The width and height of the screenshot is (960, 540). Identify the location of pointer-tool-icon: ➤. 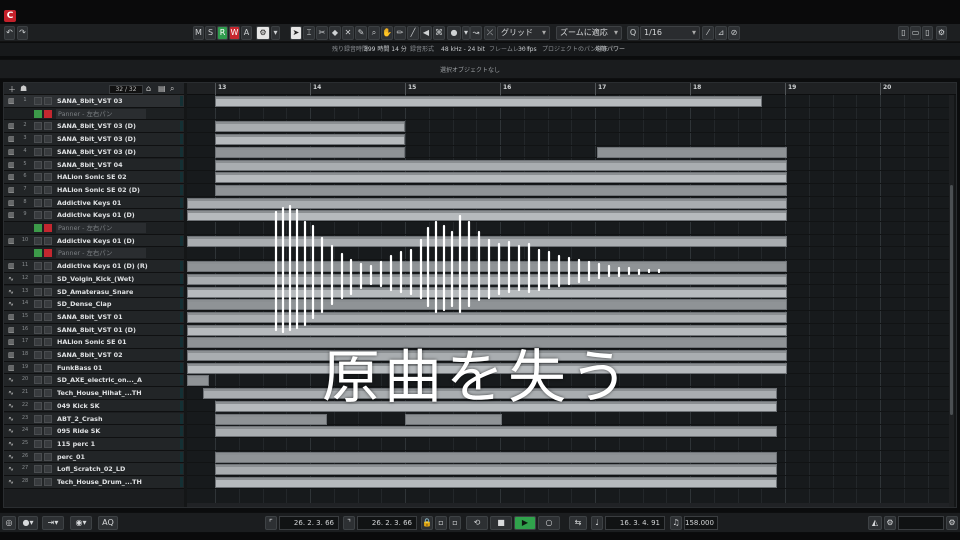
(296, 33).